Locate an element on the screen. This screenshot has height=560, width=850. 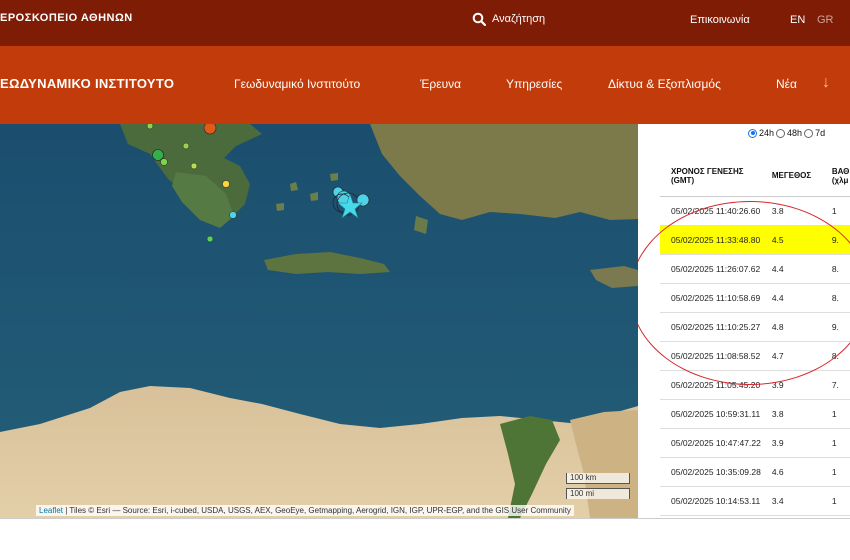
cell-mag: 4.8 is located at coordinates (790, 327).